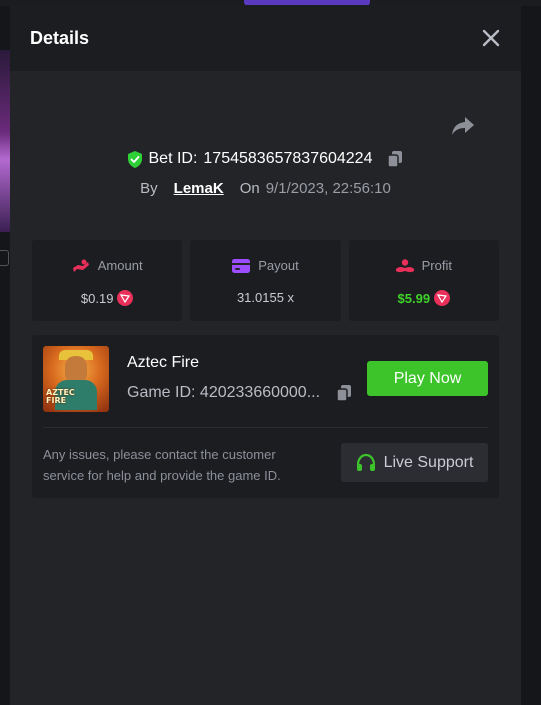  I want to click on stat-payout: Payout 31.0155 x, so click(265, 280).